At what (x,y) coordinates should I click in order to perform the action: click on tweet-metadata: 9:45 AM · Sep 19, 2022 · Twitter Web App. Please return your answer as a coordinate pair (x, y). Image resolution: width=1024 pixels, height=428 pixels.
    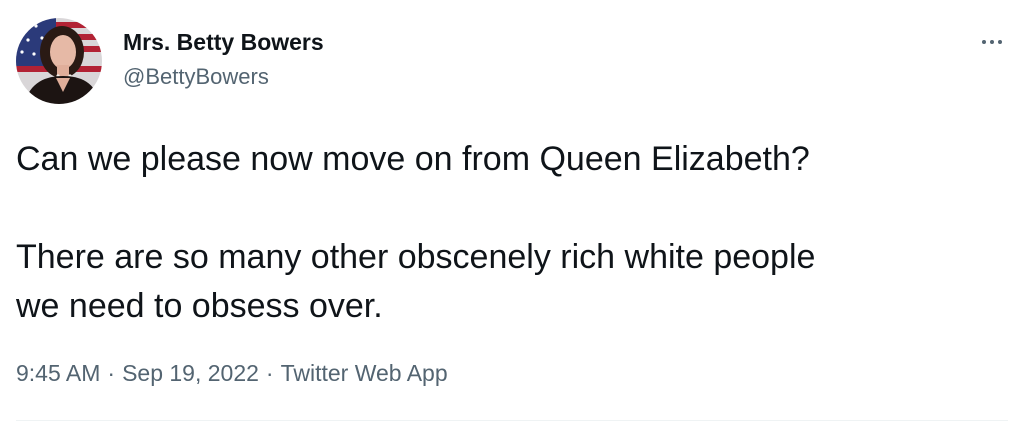
    Looking at the image, I should click on (232, 373).